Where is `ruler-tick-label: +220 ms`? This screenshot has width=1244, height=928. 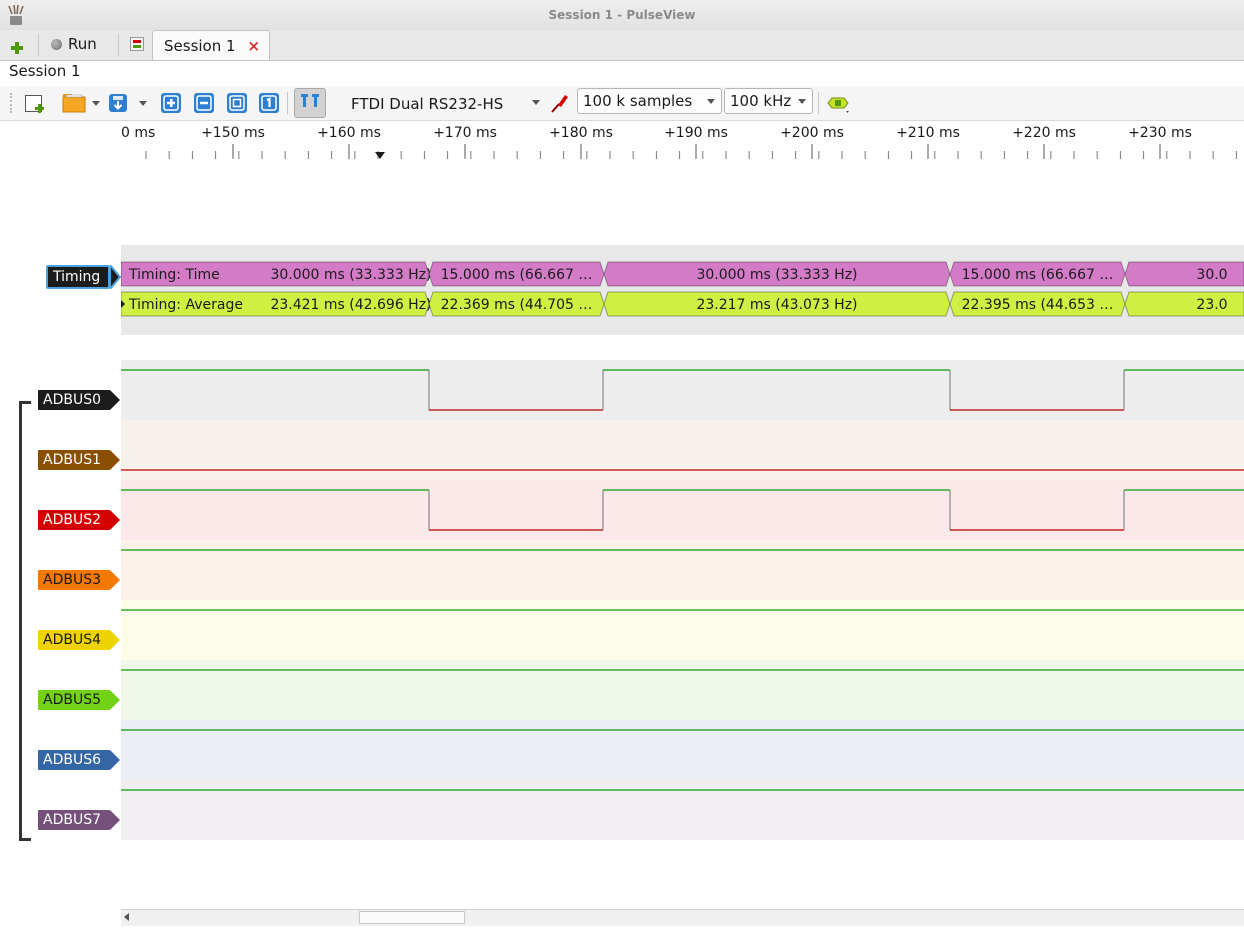 ruler-tick-label: +220 ms is located at coordinates (1044, 133).